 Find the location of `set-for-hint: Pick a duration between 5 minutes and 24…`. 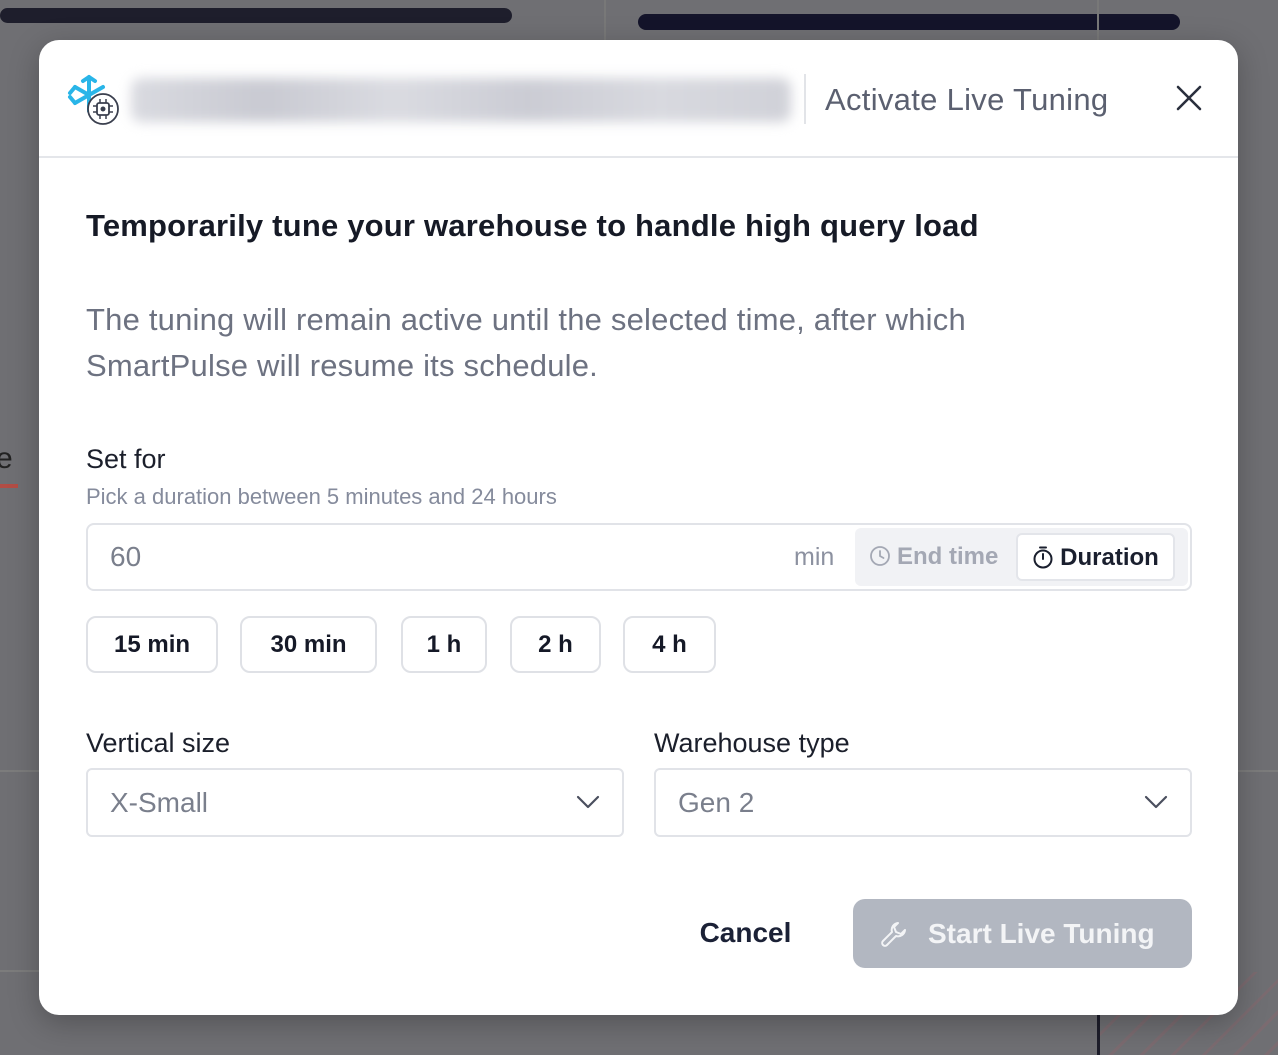

set-for-hint: Pick a duration between 5 minutes and 24… is located at coordinates (321, 496).